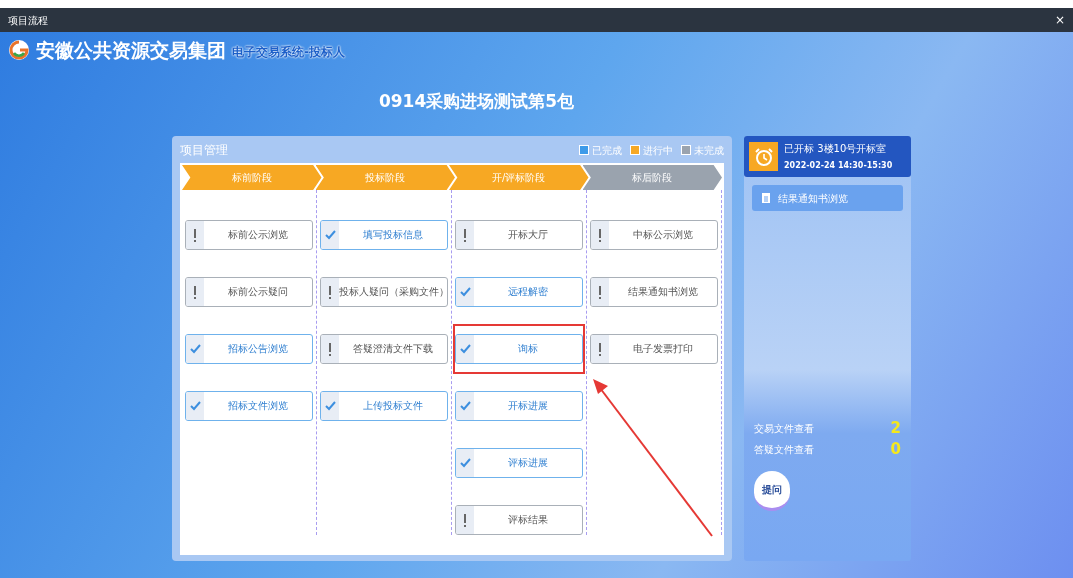  I want to click on stage-header: 标后阶段, so click(652, 177).